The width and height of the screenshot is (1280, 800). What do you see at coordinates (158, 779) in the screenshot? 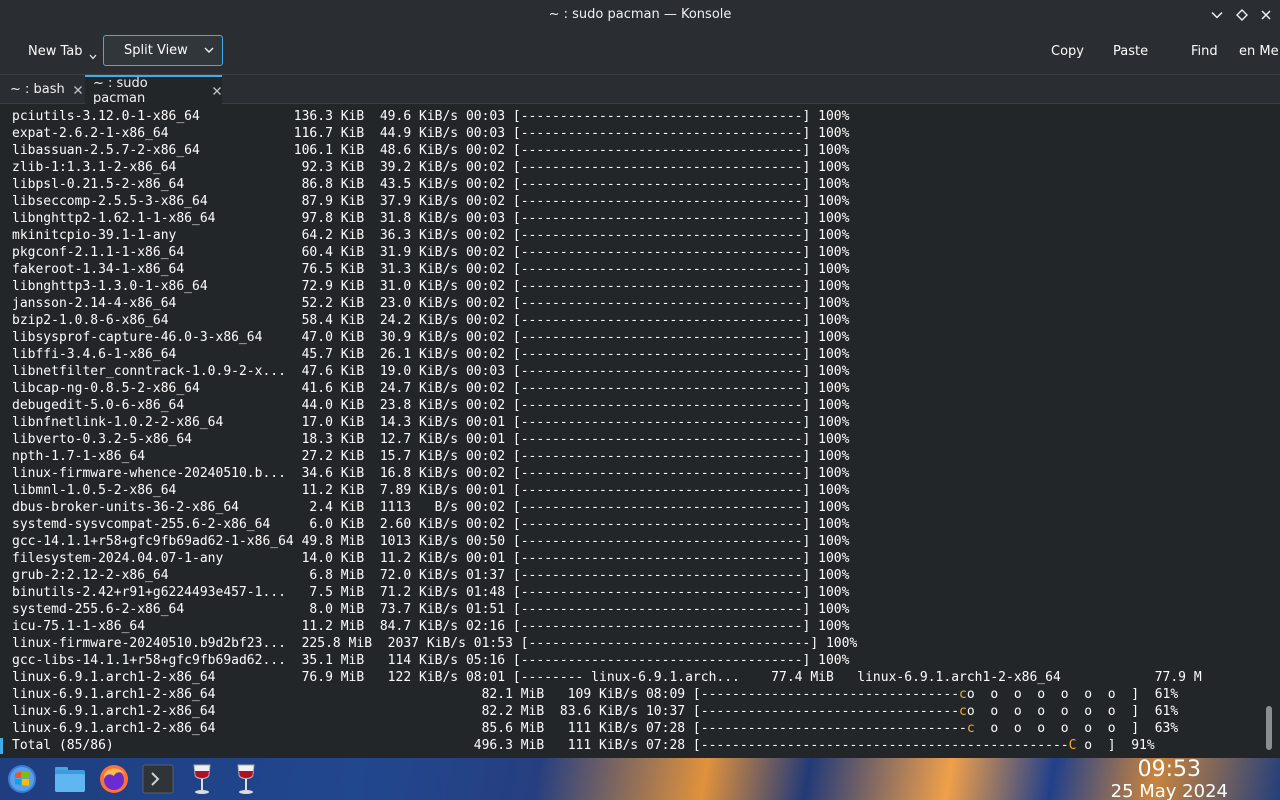
I see `terminal-icon` at bounding box center [158, 779].